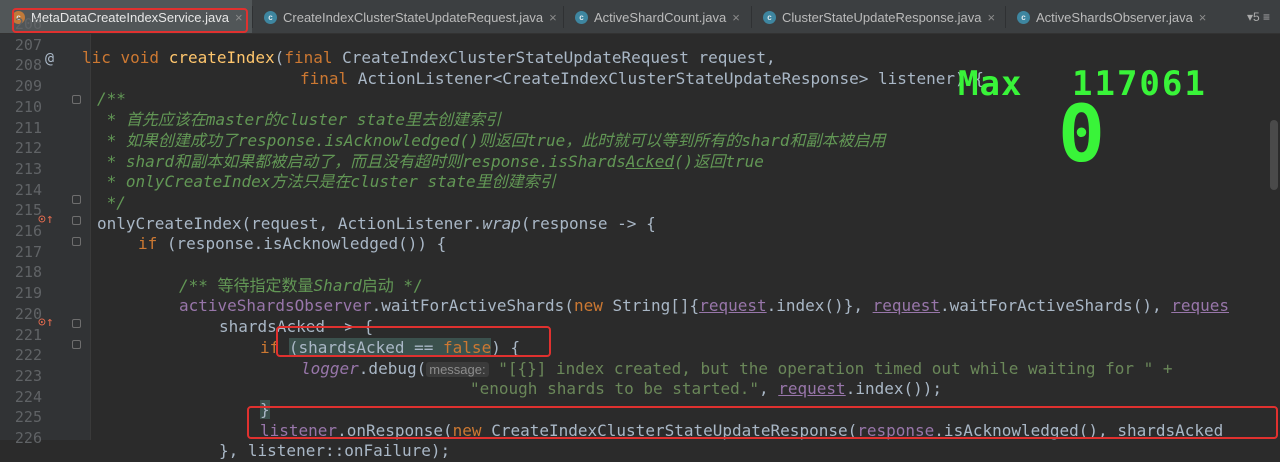  I want to click on code-line-216: if (response.isAcknowledged()) {, so click(292, 244).